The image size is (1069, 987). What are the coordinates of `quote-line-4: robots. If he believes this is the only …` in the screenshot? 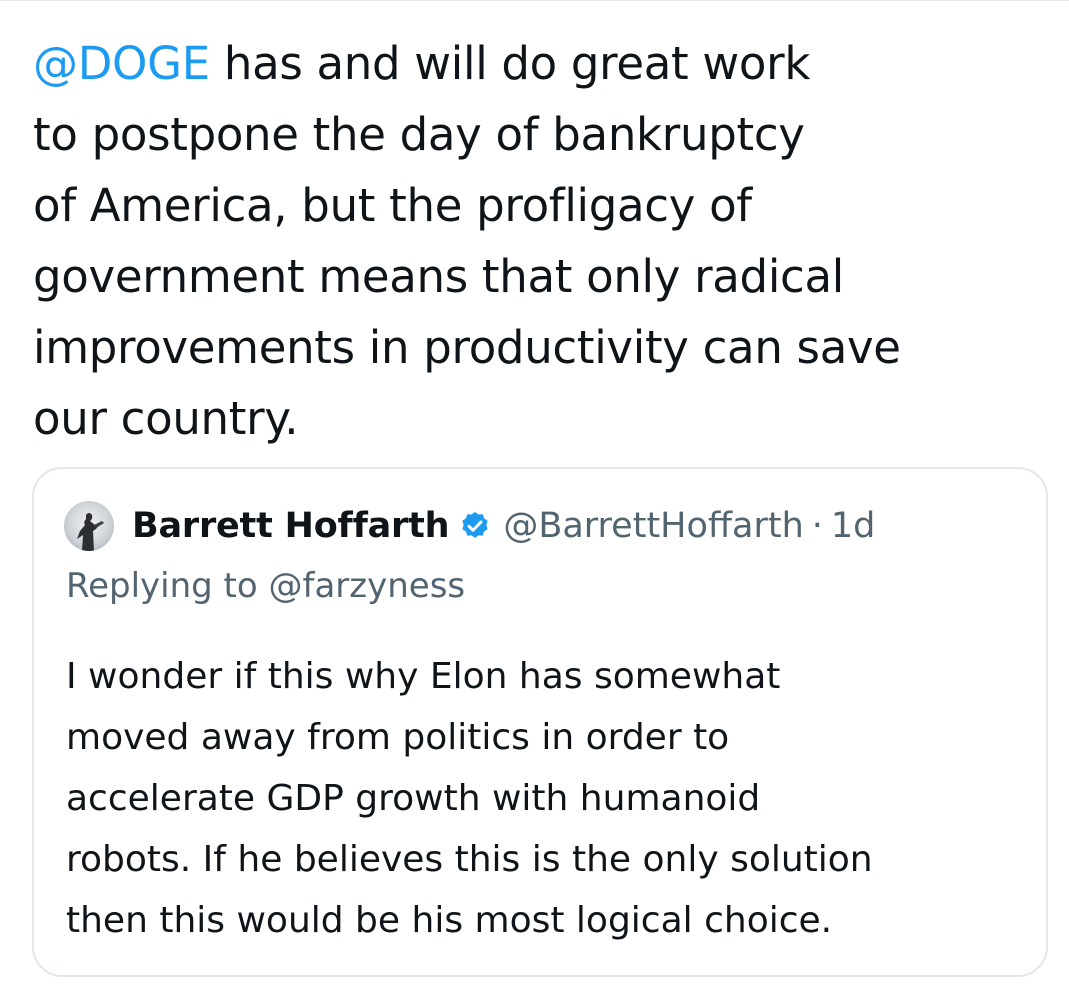 It's located at (469, 859).